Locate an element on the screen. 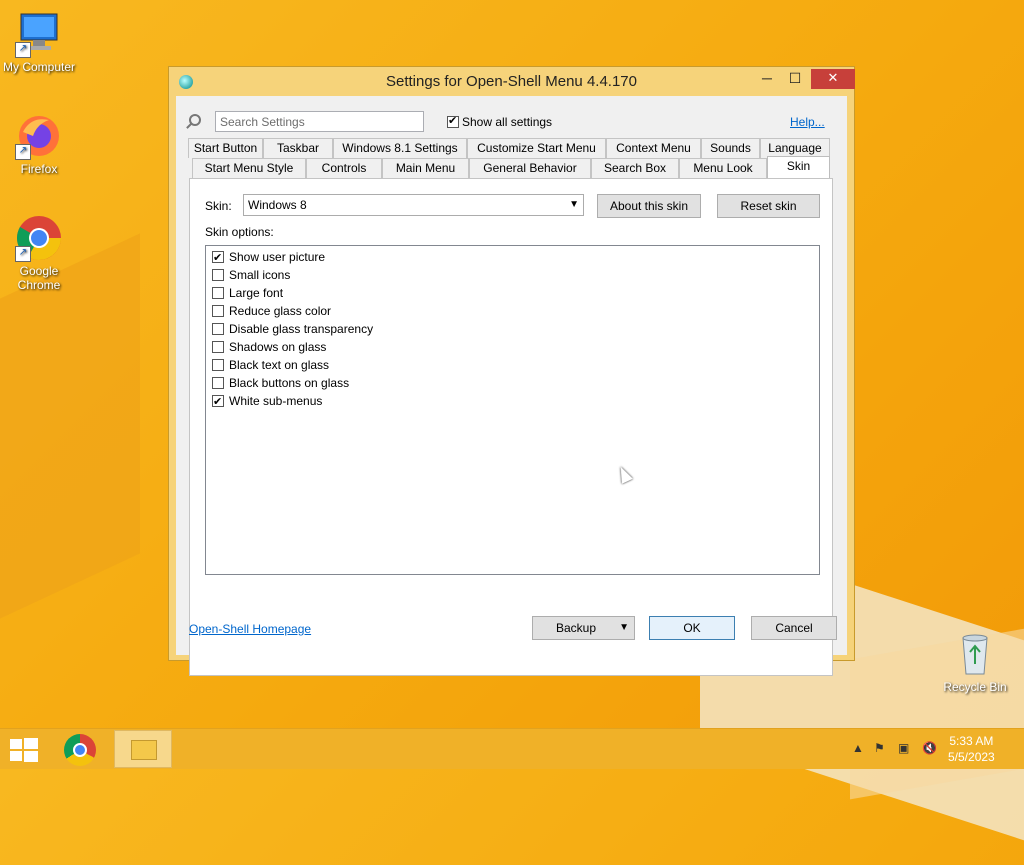  option-label: Black buttons on glass is located at coordinates (289, 382).